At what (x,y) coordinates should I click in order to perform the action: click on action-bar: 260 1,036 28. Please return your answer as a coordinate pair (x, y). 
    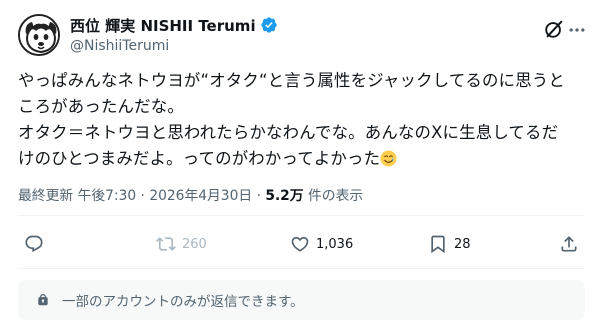
    Looking at the image, I should click on (301, 244).